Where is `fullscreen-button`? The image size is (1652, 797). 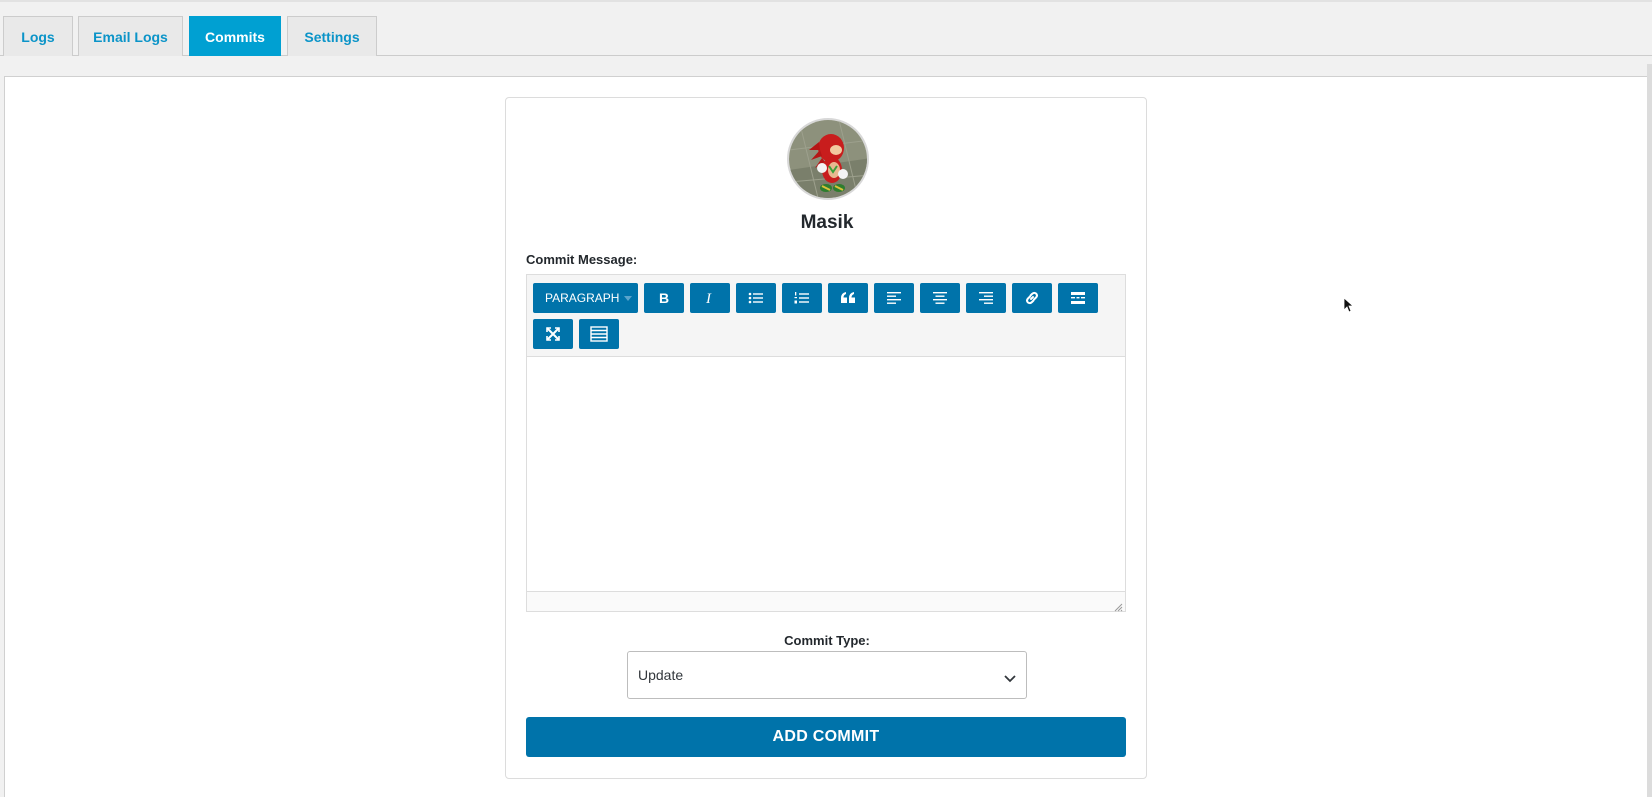
fullscreen-button is located at coordinates (553, 334).